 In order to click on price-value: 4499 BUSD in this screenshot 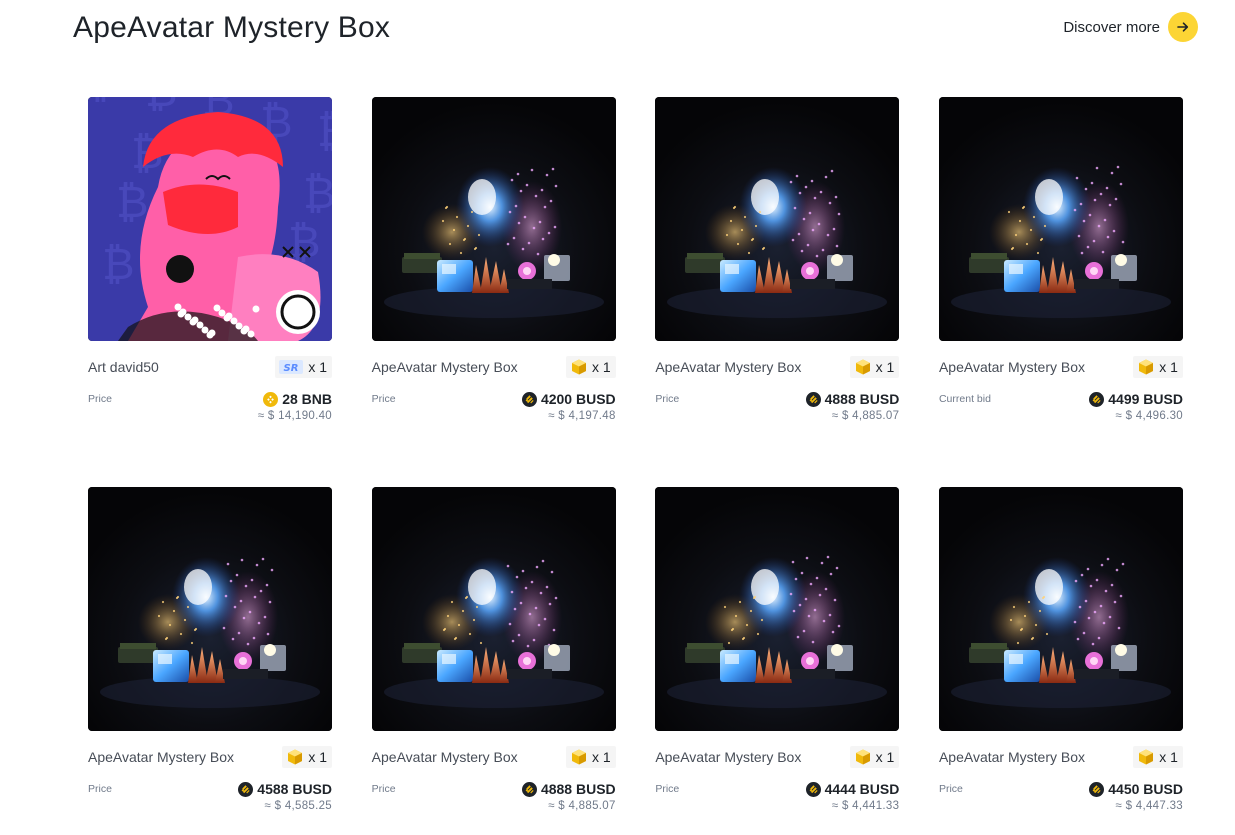, I will do `click(1136, 399)`.